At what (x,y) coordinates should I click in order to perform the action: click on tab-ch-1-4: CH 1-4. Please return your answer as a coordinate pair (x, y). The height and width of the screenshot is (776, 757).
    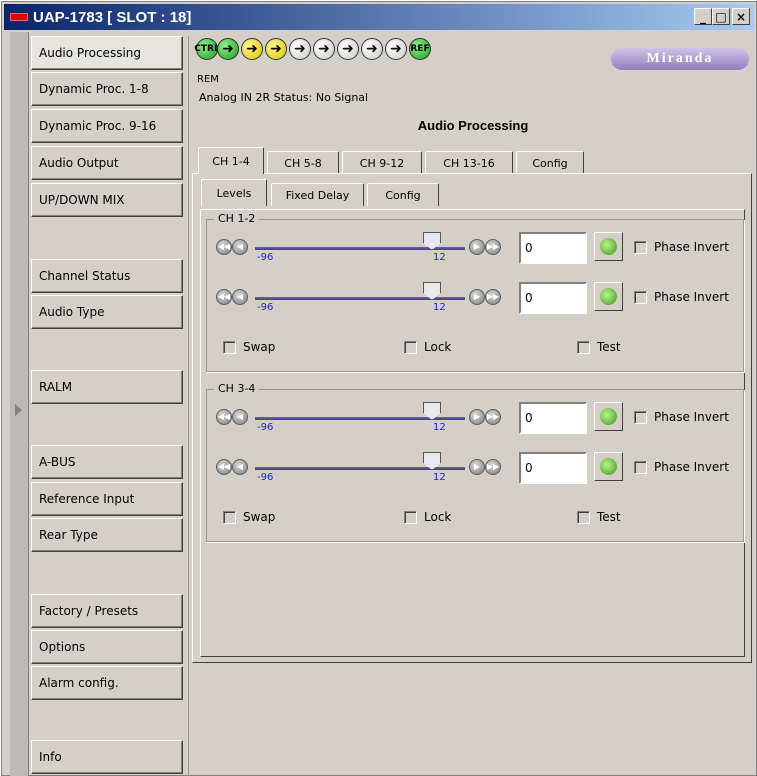
    Looking at the image, I should click on (231, 160).